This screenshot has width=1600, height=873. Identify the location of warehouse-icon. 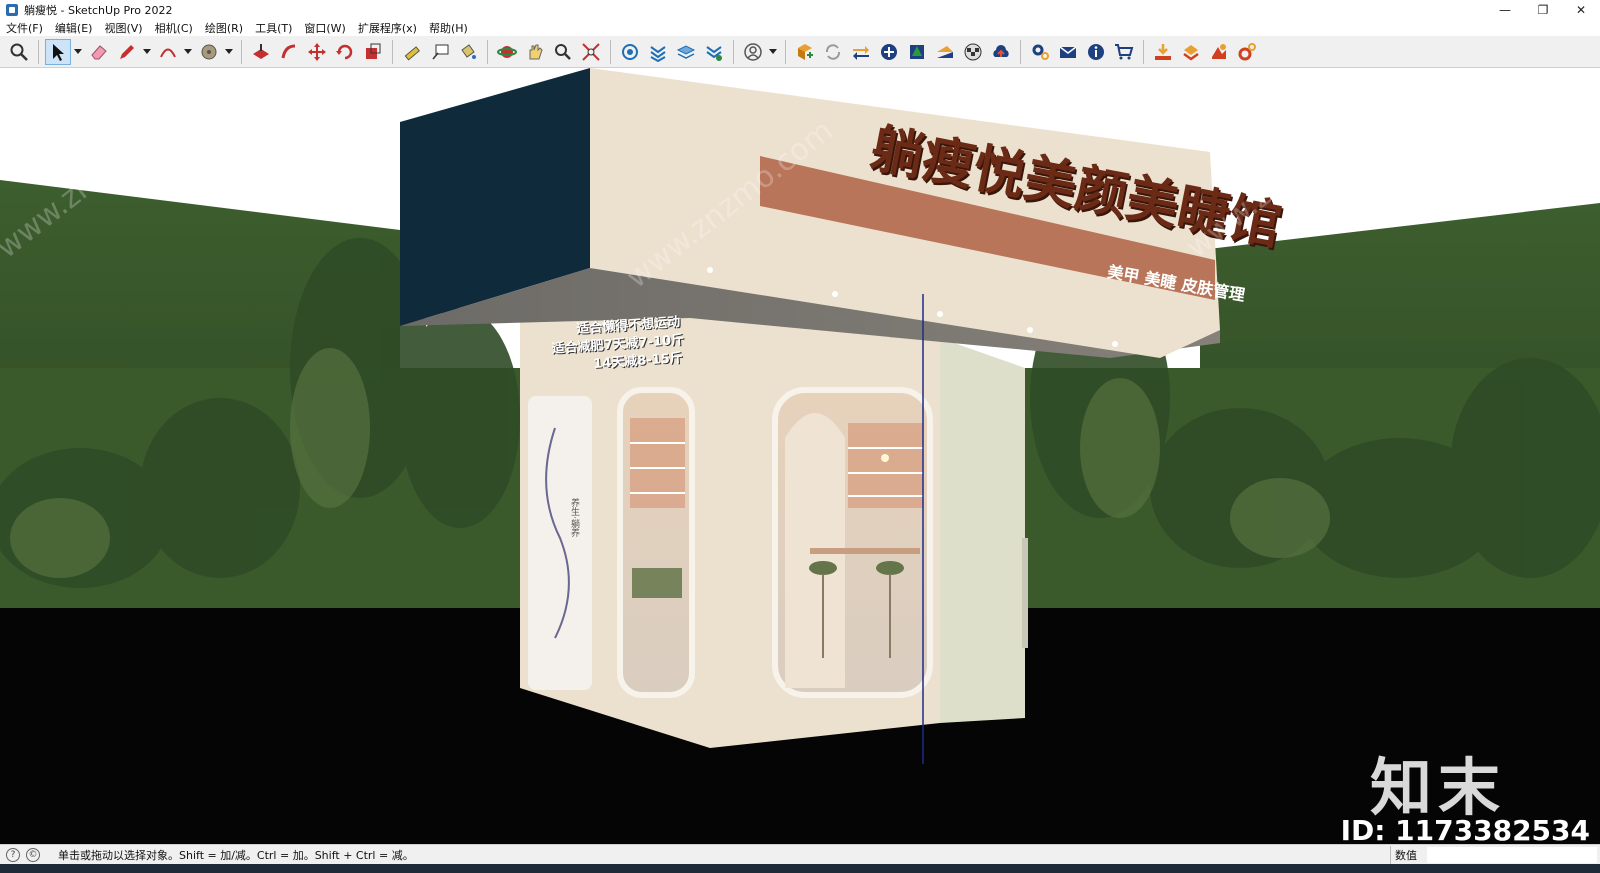
(630, 52).